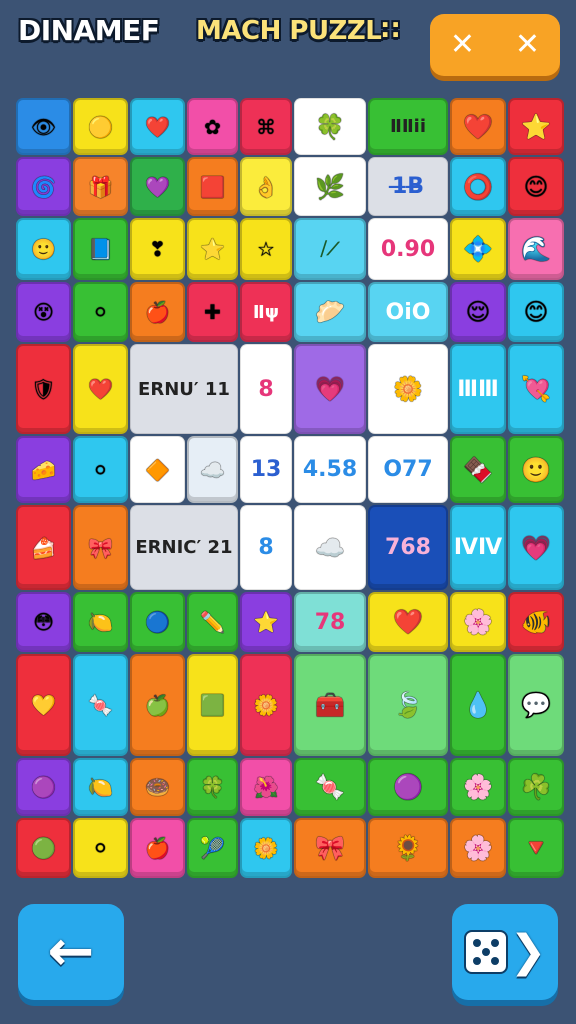 The image size is (576, 1024). What do you see at coordinates (266, 312) in the screenshot?
I see `tile-r3c4: Ⅱψ` at bounding box center [266, 312].